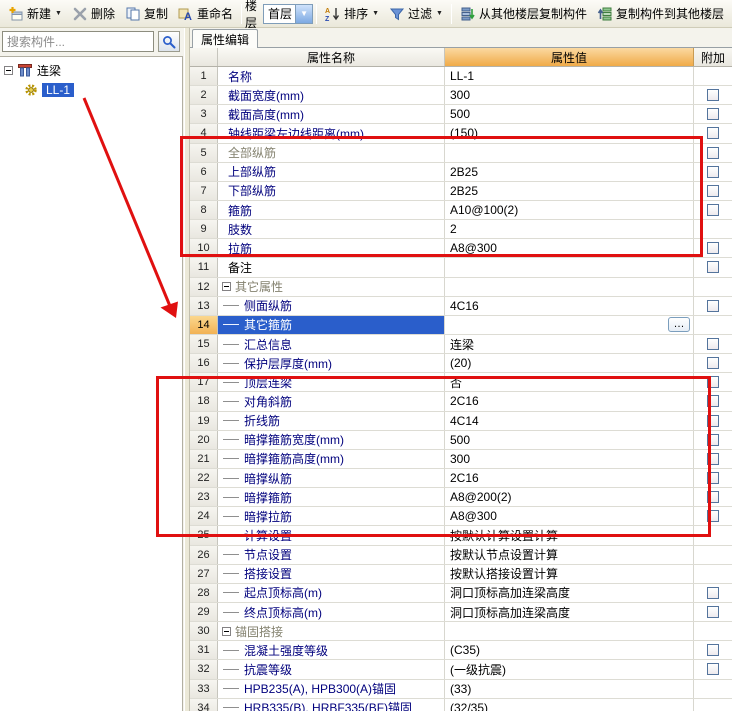 This screenshot has width=732, height=711. What do you see at coordinates (331, 612) in the screenshot?
I see `property-name-cell: 终点顶标高(m)` at bounding box center [331, 612].